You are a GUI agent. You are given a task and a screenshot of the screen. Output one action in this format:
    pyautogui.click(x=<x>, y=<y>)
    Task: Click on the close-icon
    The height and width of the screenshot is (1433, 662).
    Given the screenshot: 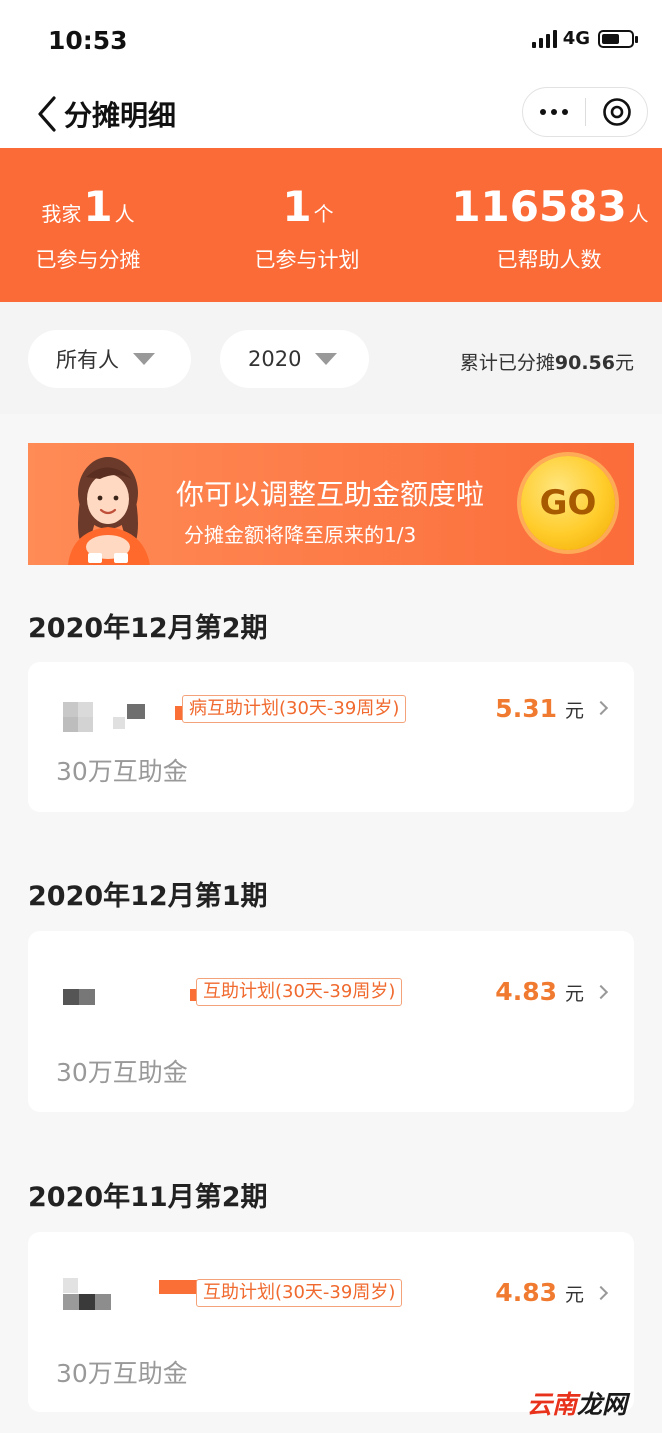 What is the action you would take?
    pyautogui.click(x=616, y=112)
    